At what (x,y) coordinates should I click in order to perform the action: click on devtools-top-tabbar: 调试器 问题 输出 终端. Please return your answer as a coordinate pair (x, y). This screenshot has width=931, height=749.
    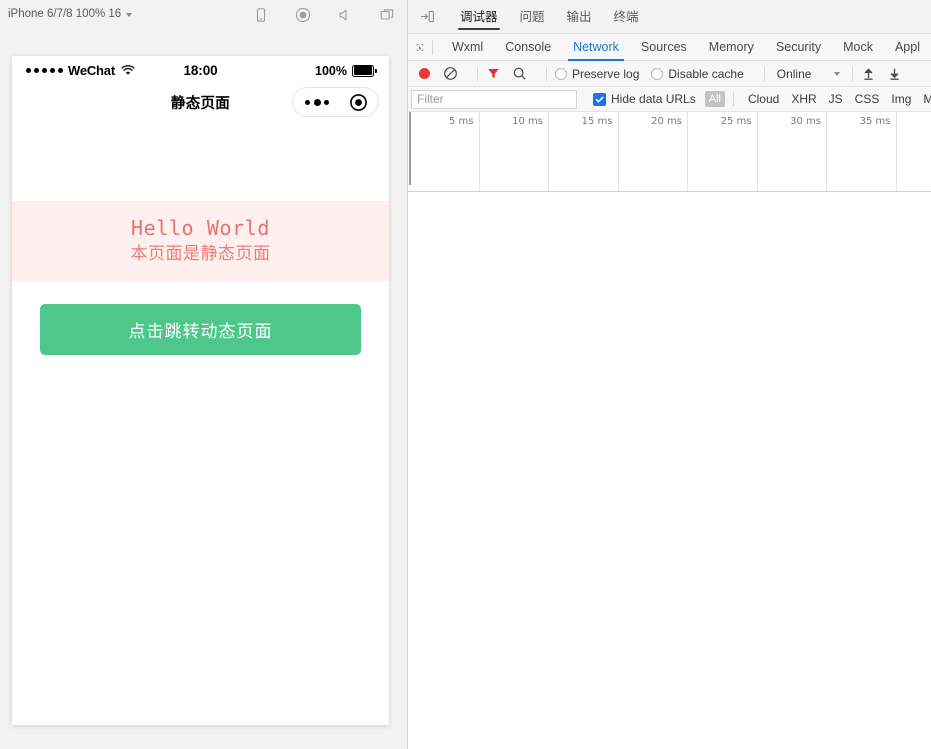
    Looking at the image, I should click on (669, 17).